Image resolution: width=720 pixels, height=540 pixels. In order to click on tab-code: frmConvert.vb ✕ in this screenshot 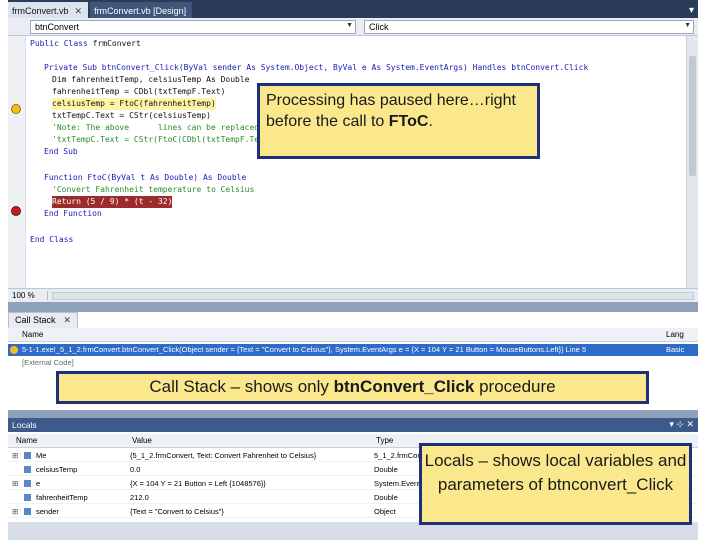, I will do `click(48, 10)`.